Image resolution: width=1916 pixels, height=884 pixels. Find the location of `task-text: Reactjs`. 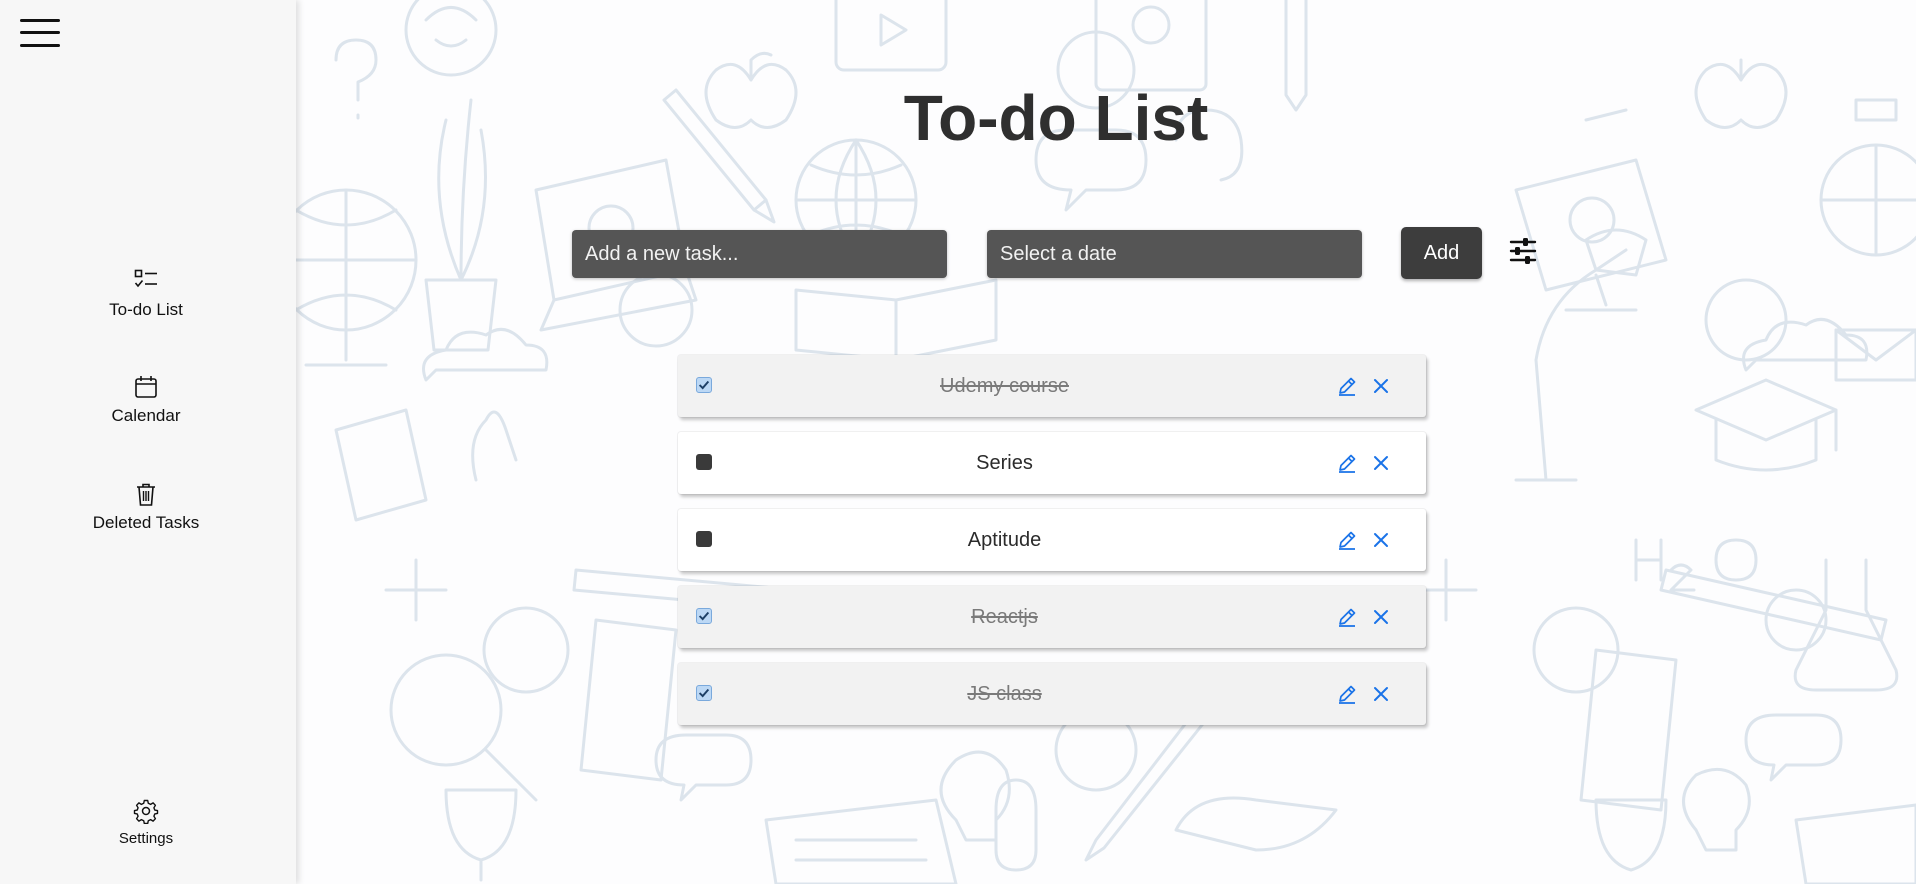

task-text: Reactjs is located at coordinates (1004, 617).